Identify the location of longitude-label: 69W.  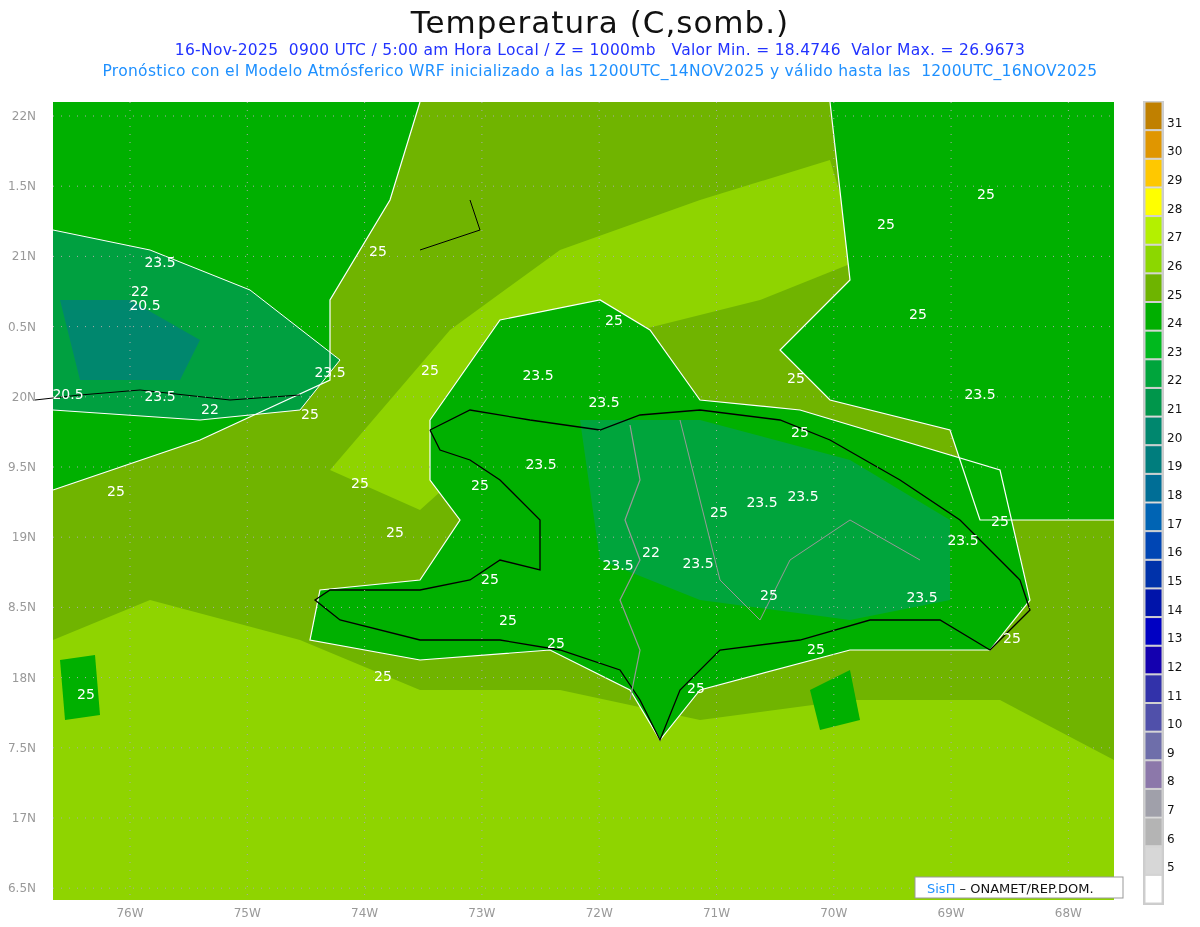
(951, 913).